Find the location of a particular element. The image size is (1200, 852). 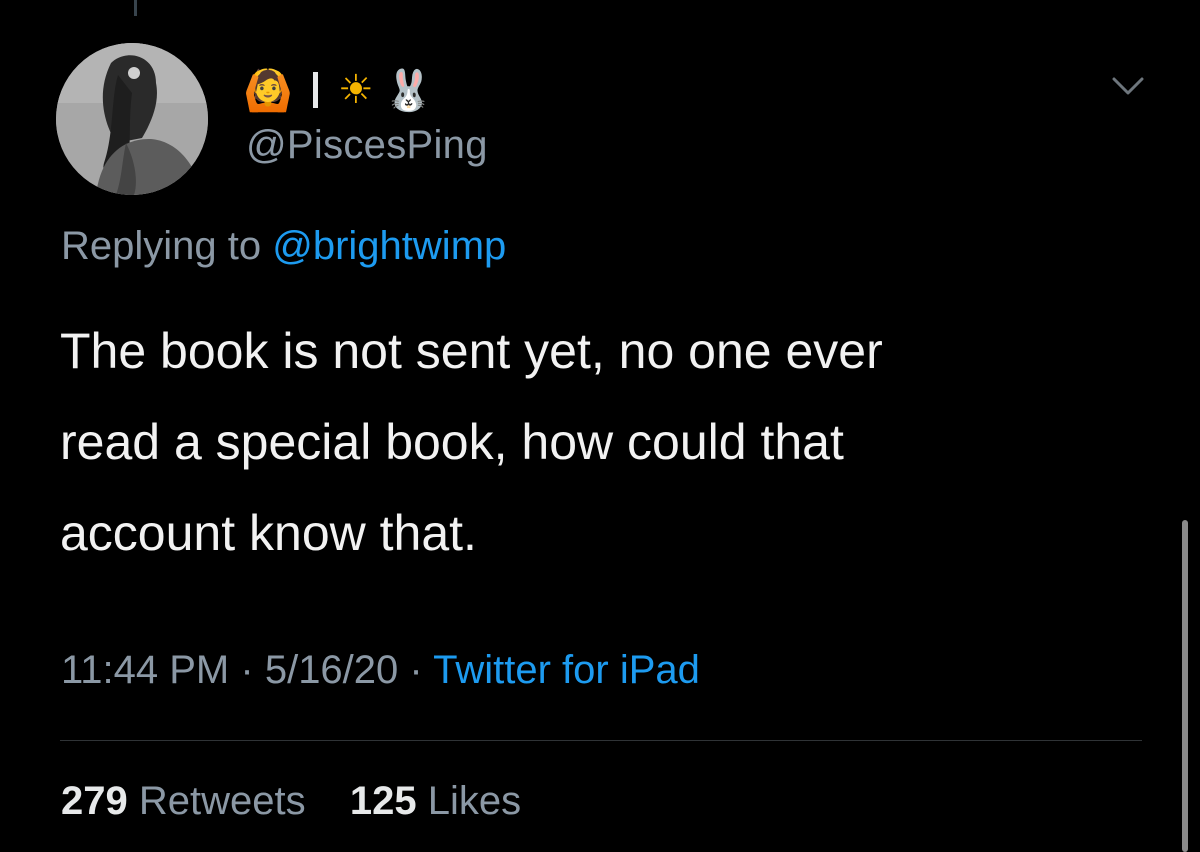

rabbit-face-emoji: 🐰 is located at coordinates (408, 90).